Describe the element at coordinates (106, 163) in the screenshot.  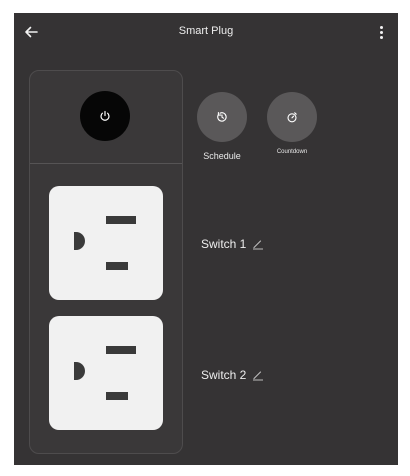
I see `panel-divider` at that location.